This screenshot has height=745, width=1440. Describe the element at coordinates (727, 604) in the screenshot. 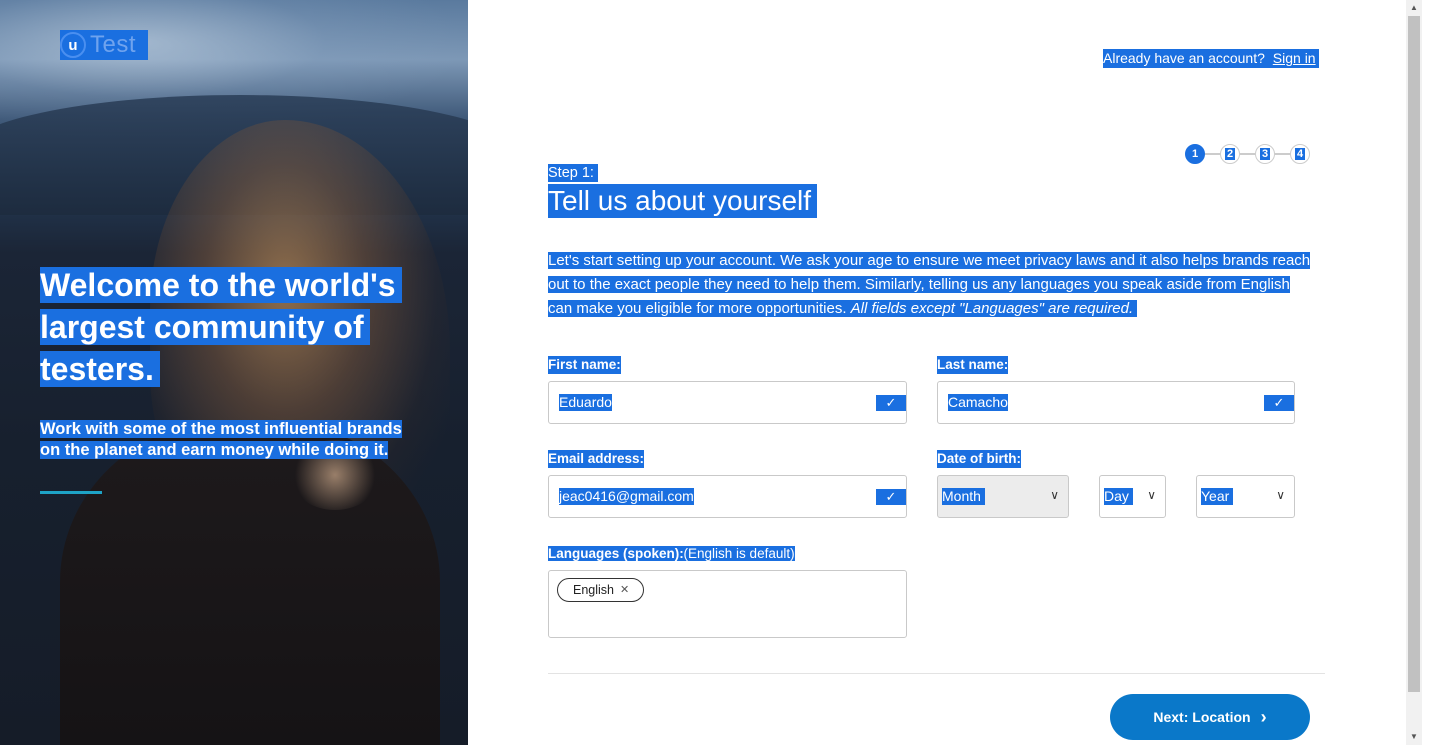

I see `languages-input: English ✕` at that location.